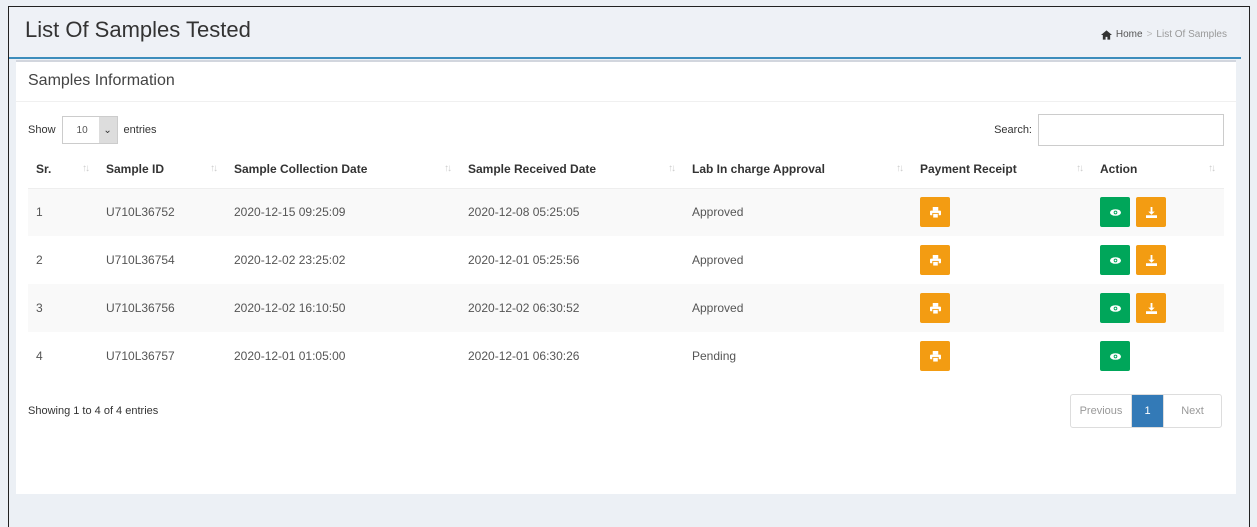  What do you see at coordinates (572, 169) in the screenshot?
I see `column-header-received-date: Sample Received Date ↑↓` at bounding box center [572, 169].